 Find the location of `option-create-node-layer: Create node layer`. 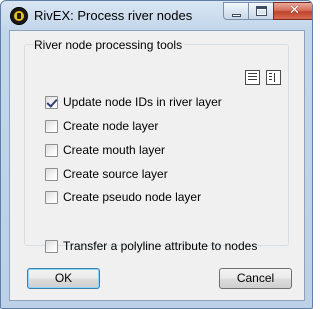

option-create-node-layer: Create node layer is located at coordinates (101, 126).